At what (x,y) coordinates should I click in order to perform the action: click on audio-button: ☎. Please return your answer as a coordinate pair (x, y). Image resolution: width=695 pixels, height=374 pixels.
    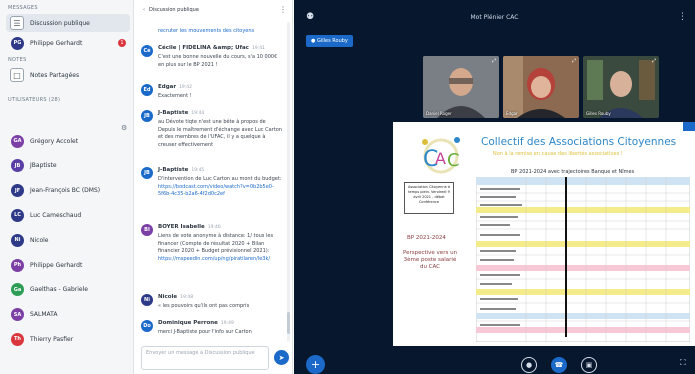
    Looking at the image, I should click on (559, 365).